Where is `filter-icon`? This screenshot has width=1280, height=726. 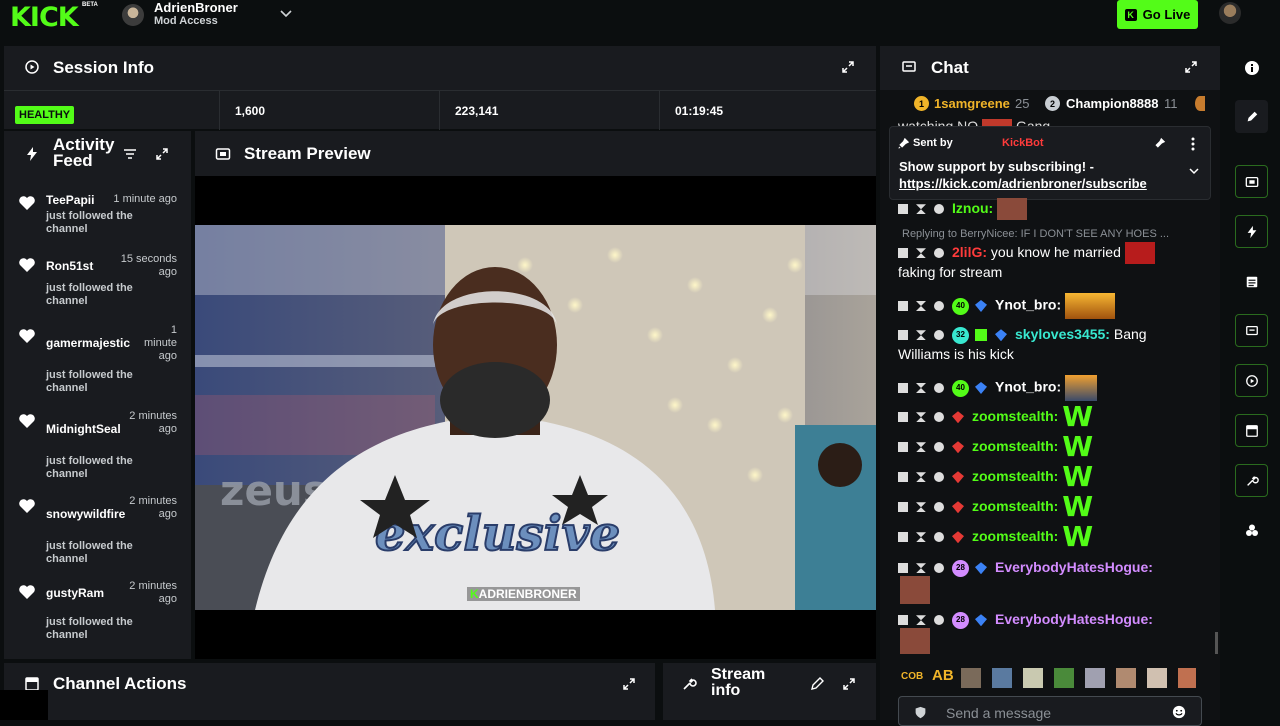
filter-icon is located at coordinates (130, 154).